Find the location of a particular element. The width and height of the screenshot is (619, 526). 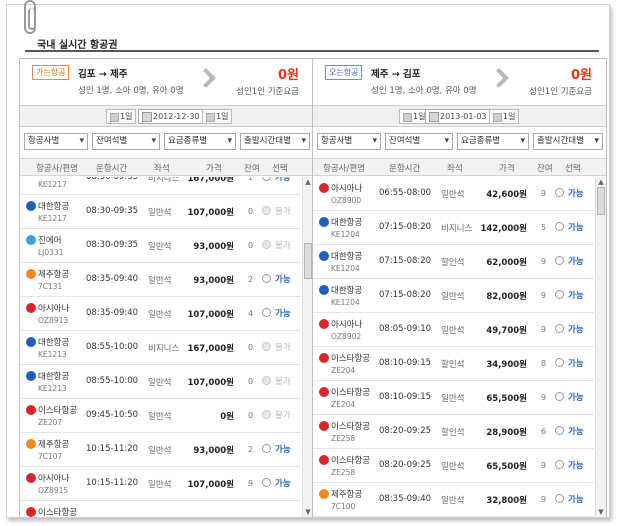

airline-logo-icon is located at coordinates (31, 308).